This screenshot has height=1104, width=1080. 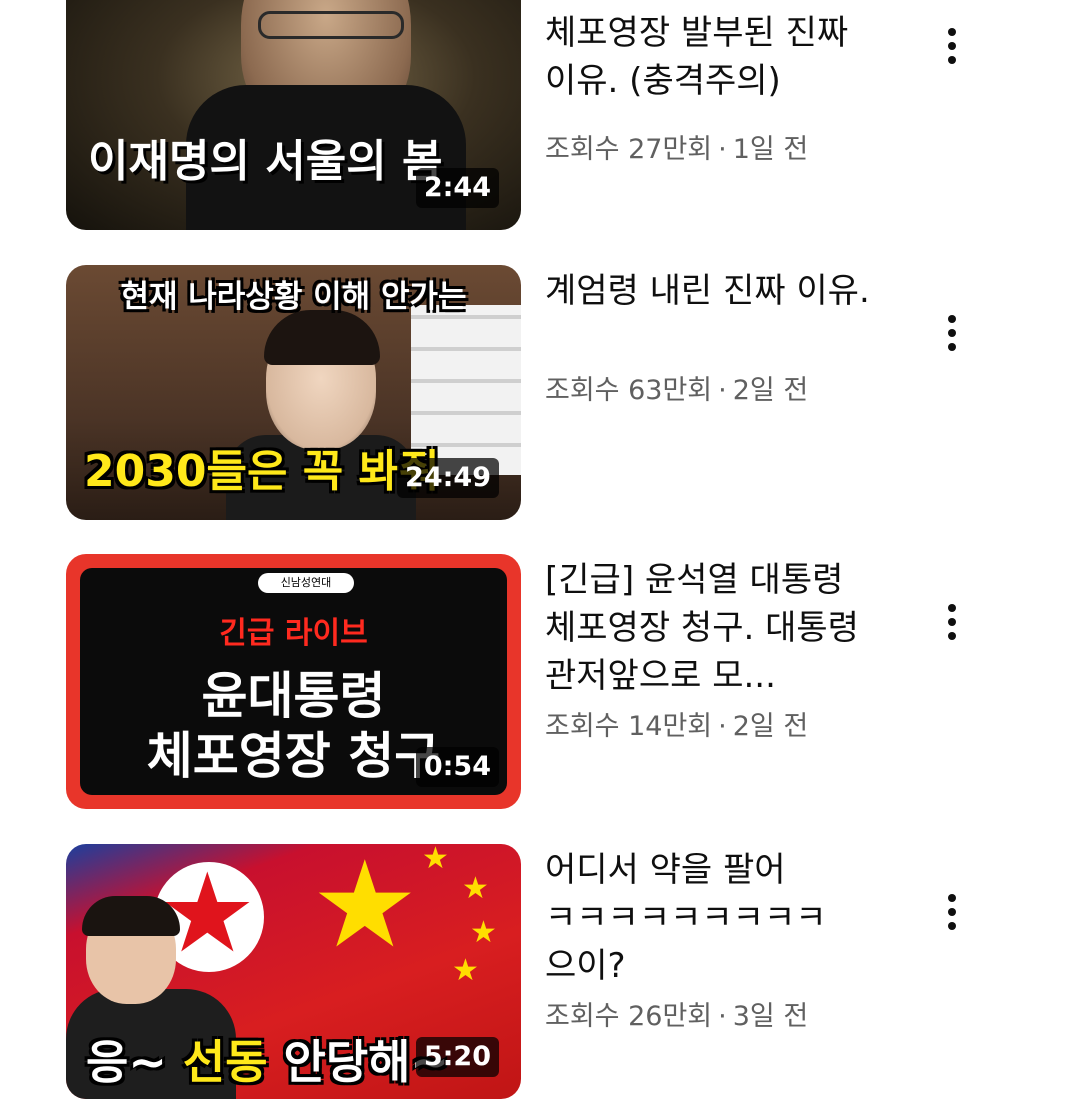 What do you see at coordinates (710, 918) in the screenshot?
I see `video-title: 어디서 약을 팔어 ㅋㅋㅋㅋㅋㅋㅋㅋㅋ 으이?` at bounding box center [710, 918].